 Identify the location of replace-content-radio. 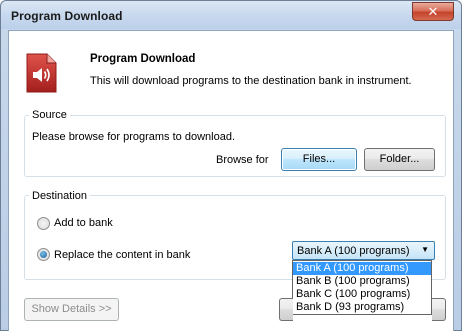
(43, 254).